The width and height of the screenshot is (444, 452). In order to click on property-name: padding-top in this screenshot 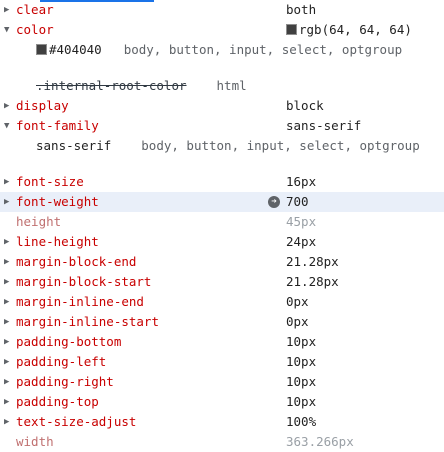, I will do `click(57, 401)`.